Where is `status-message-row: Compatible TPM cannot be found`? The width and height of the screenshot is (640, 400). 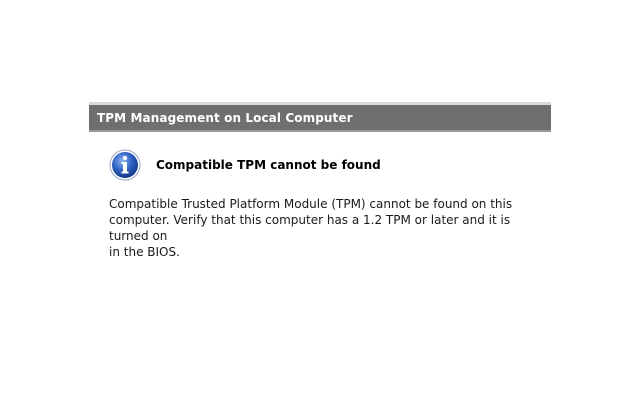
status-message-row: Compatible TPM cannot be found is located at coordinates (245, 165).